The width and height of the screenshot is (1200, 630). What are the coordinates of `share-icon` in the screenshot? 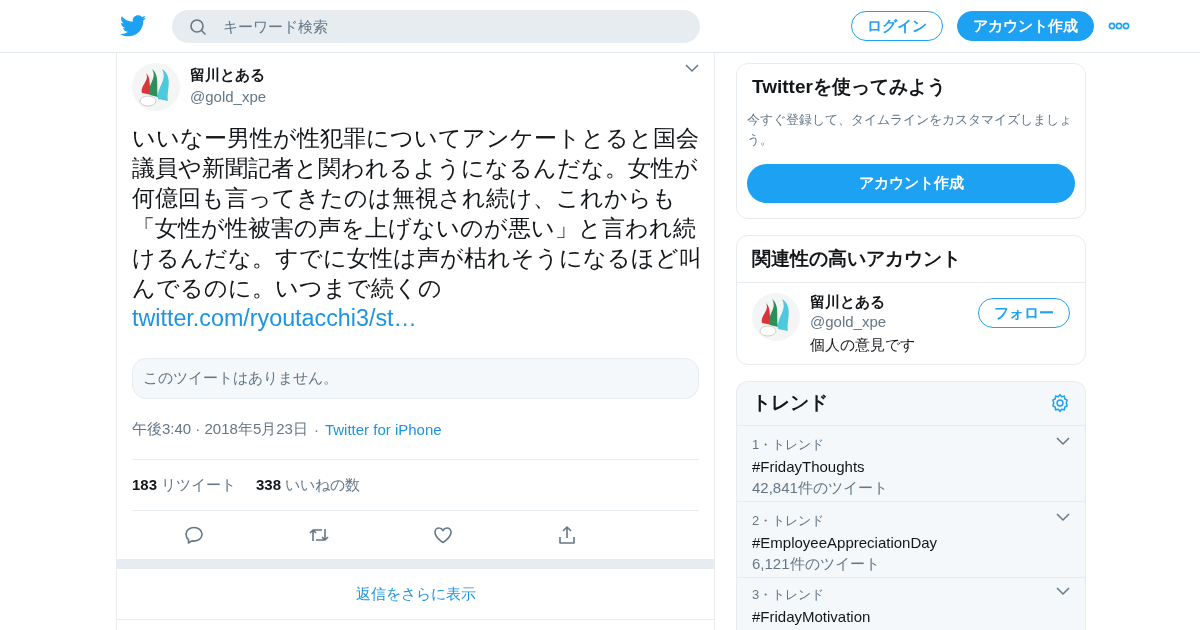 It's located at (567, 535).